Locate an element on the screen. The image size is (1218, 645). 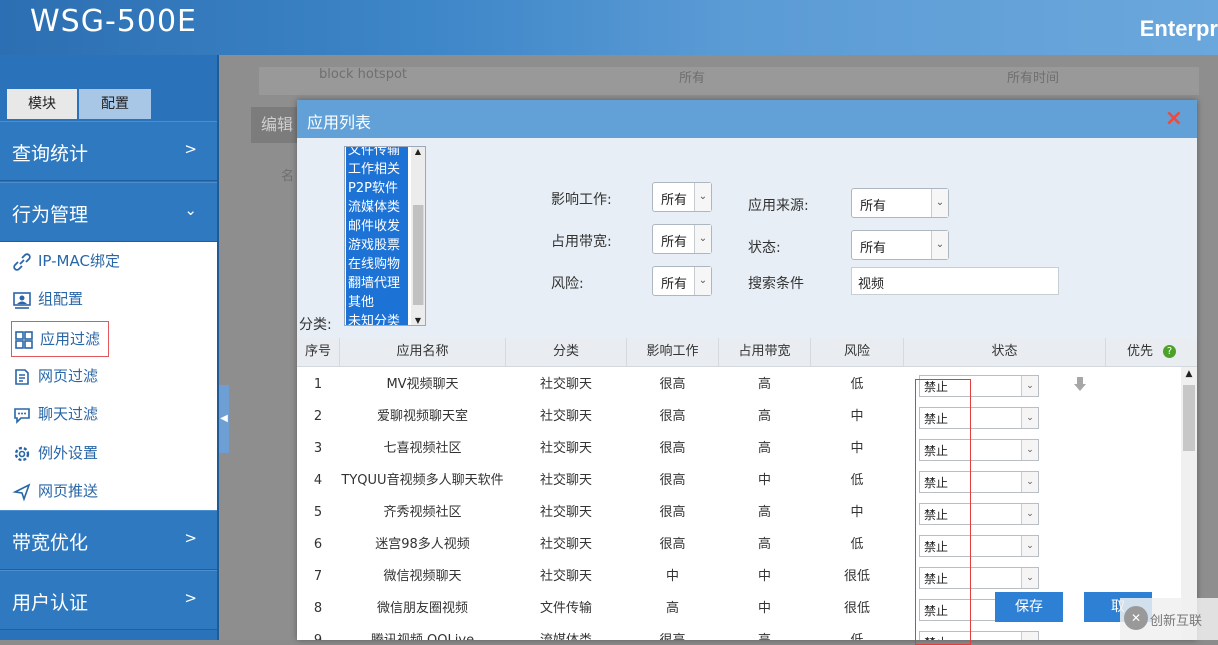
risk-select: 所有 ⌄ is located at coordinates (682, 281).